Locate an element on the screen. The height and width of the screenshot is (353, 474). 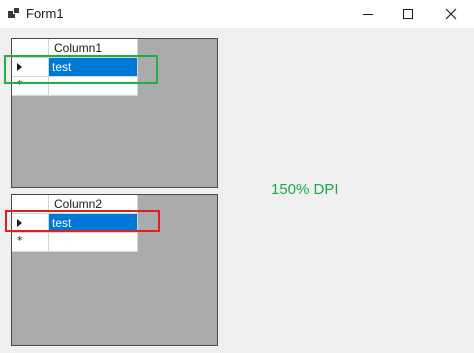
close-button is located at coordinates (451, 14).